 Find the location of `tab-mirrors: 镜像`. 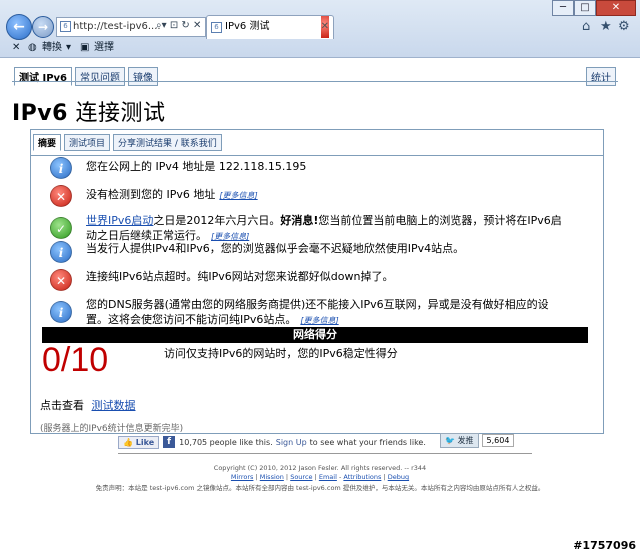

tab-mirrors: 镜像 is located at coordinates (143, 76).